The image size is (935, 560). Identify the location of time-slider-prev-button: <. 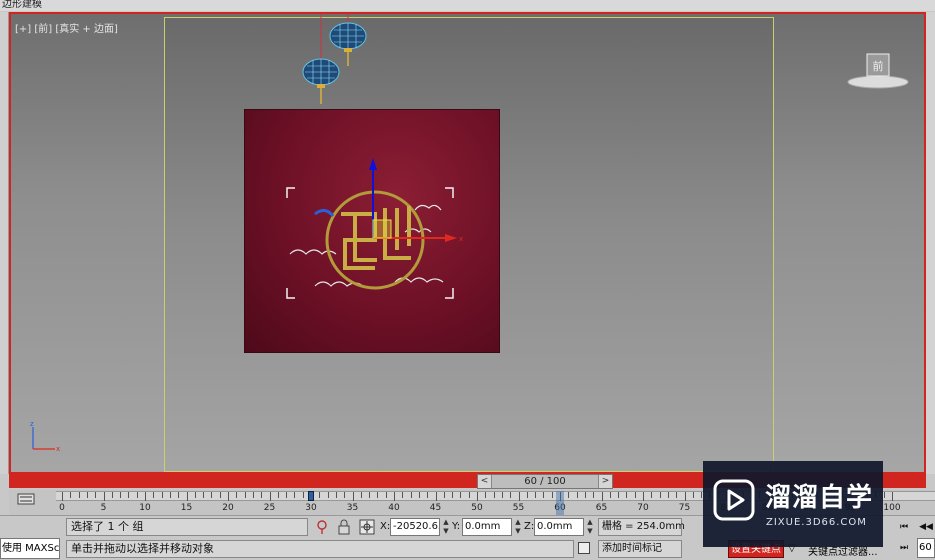
(485, 481).